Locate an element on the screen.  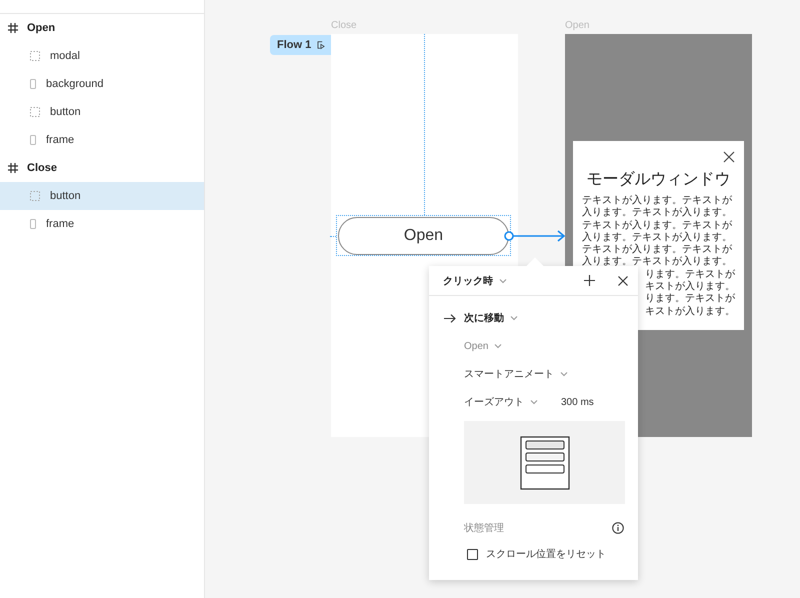
frame-label: Open is located at coordinates (577, 25).